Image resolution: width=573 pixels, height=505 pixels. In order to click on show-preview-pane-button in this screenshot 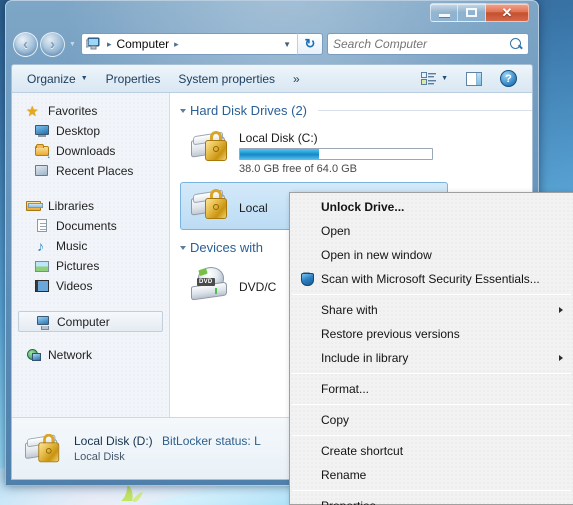, I will do `click(474, 79)`.